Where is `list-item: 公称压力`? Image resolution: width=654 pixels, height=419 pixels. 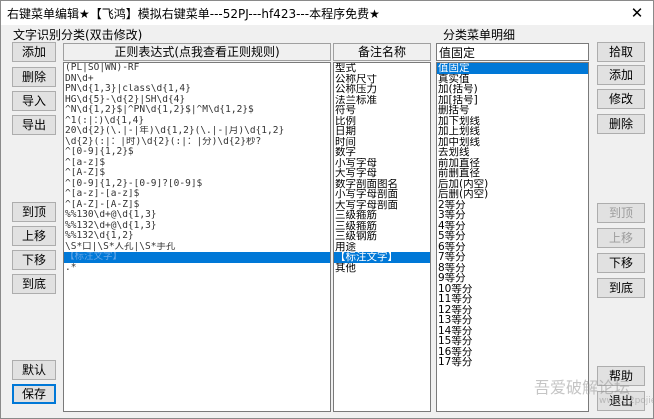 list-item: 公称压力 is located at coordinates (382, 89).